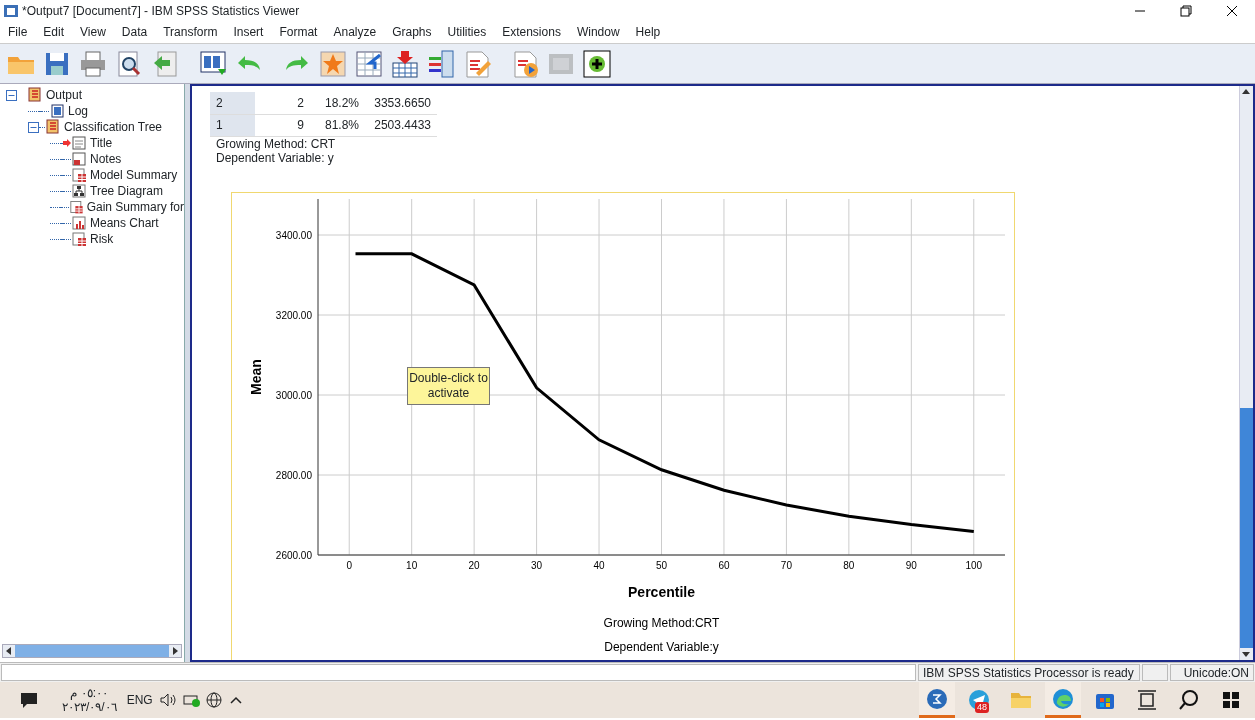  Describe the element at coordinates (282, 125) in the screenshot. I see `table-cell: 9` at that location.